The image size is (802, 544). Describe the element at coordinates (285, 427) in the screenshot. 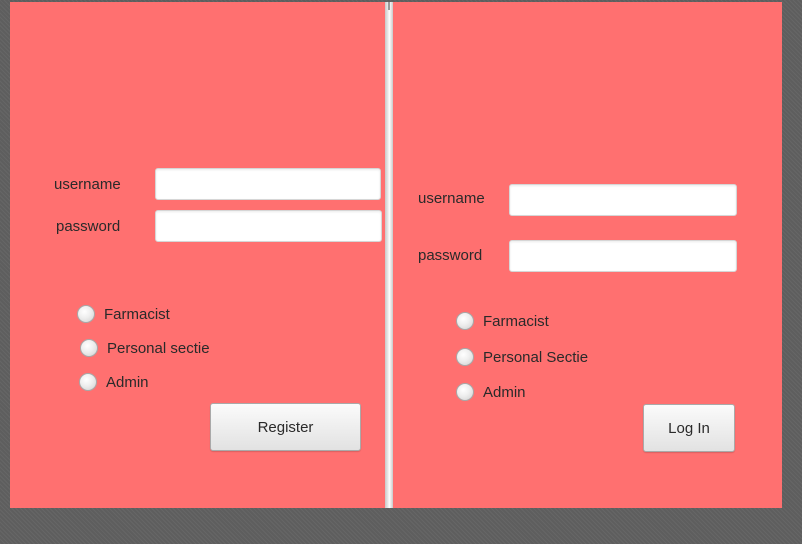

I see `register-button: Register` at that location.